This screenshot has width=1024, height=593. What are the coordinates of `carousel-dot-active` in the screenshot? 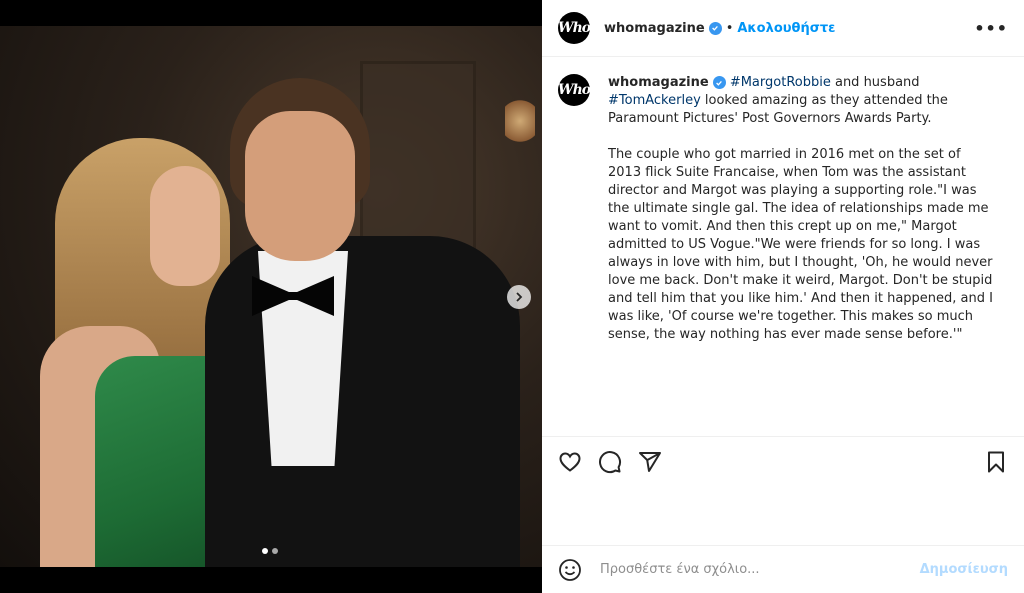 It's located at (265, 551).